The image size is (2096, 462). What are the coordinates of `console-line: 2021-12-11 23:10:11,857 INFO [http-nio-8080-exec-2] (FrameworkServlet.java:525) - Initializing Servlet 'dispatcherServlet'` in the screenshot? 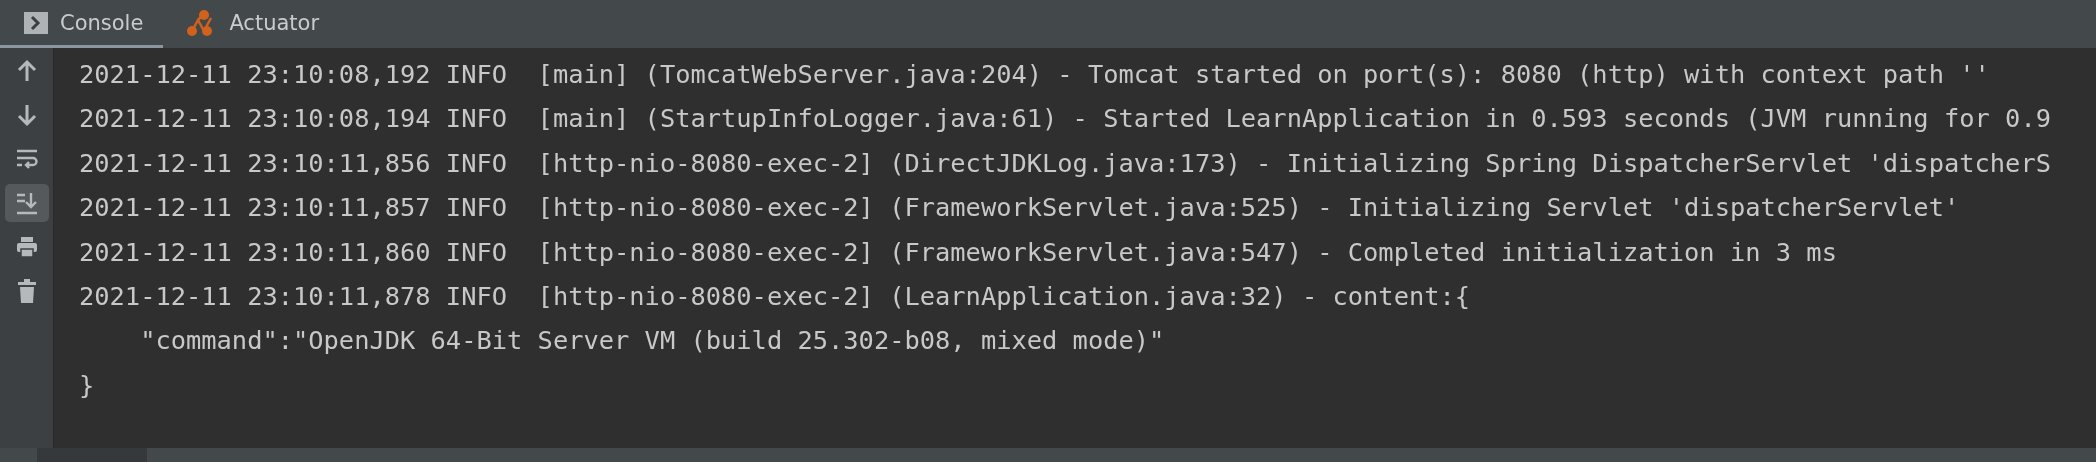 It's located at (1020, 208).